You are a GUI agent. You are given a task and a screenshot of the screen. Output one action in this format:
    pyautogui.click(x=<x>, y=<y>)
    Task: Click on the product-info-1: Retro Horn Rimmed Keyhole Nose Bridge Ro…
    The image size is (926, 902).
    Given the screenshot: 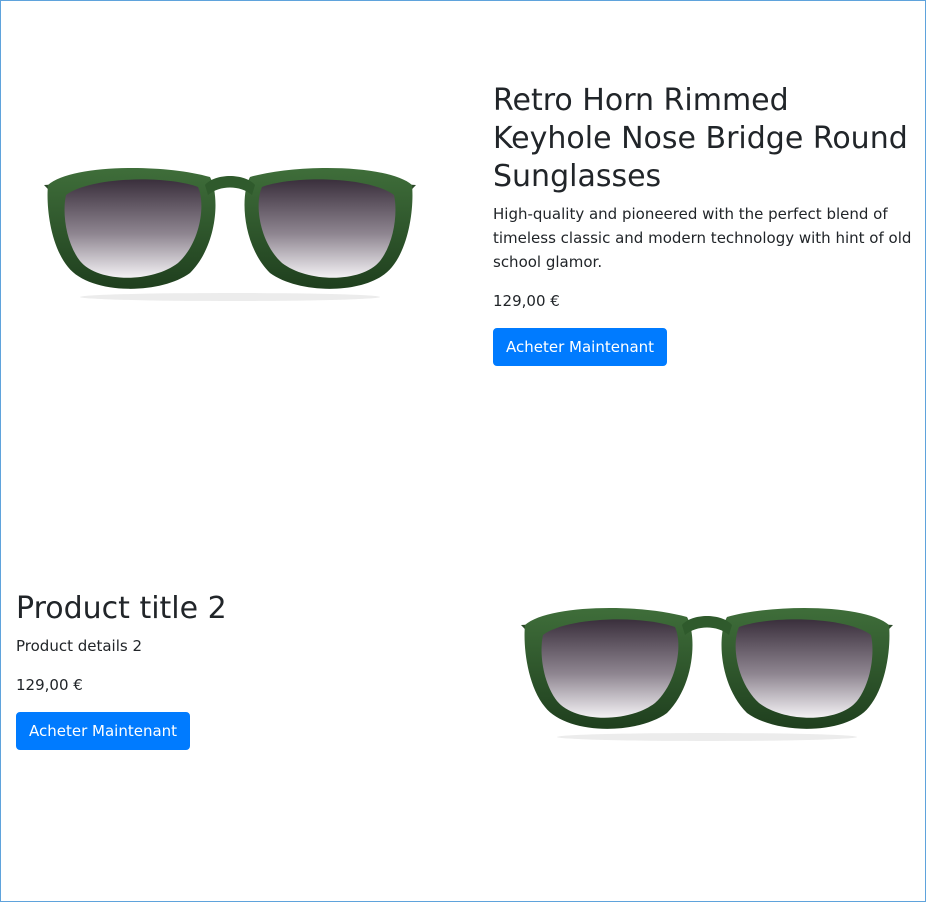 What is the action you would take?
    pyautogui.click(x=703, y=224)
    